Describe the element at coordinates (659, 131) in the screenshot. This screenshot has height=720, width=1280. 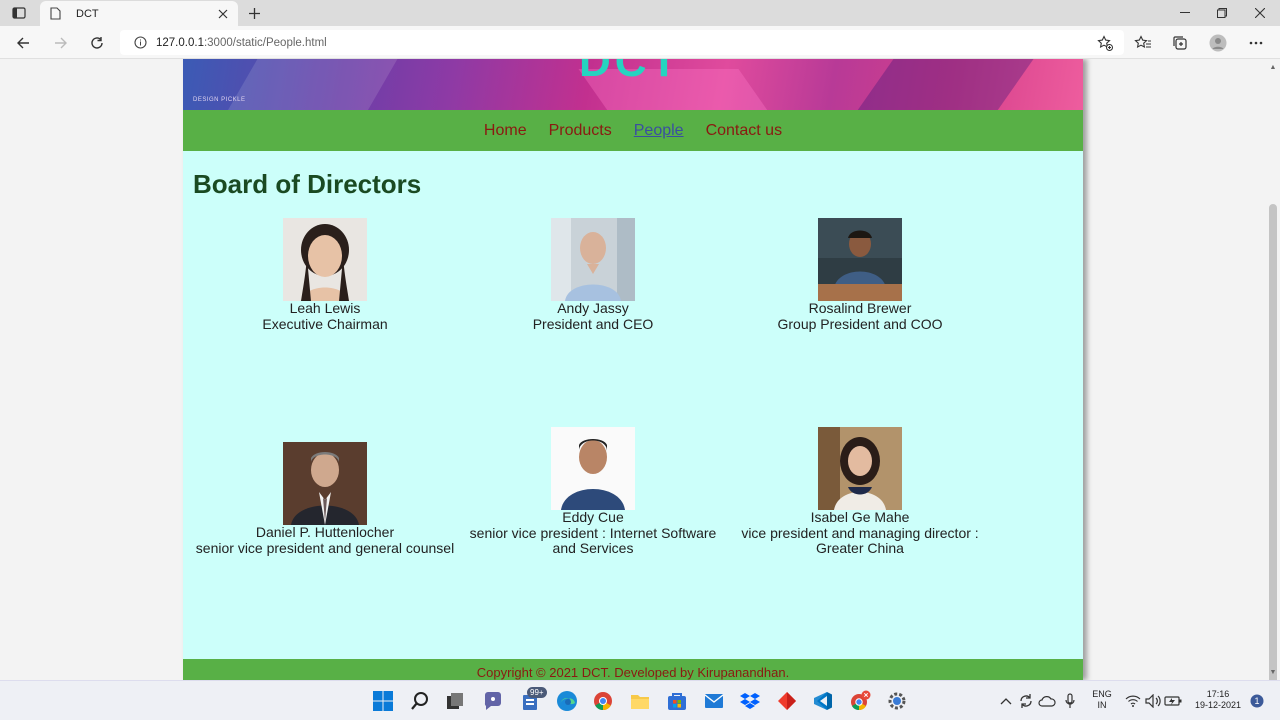
I see `nav-people: People` at that location.